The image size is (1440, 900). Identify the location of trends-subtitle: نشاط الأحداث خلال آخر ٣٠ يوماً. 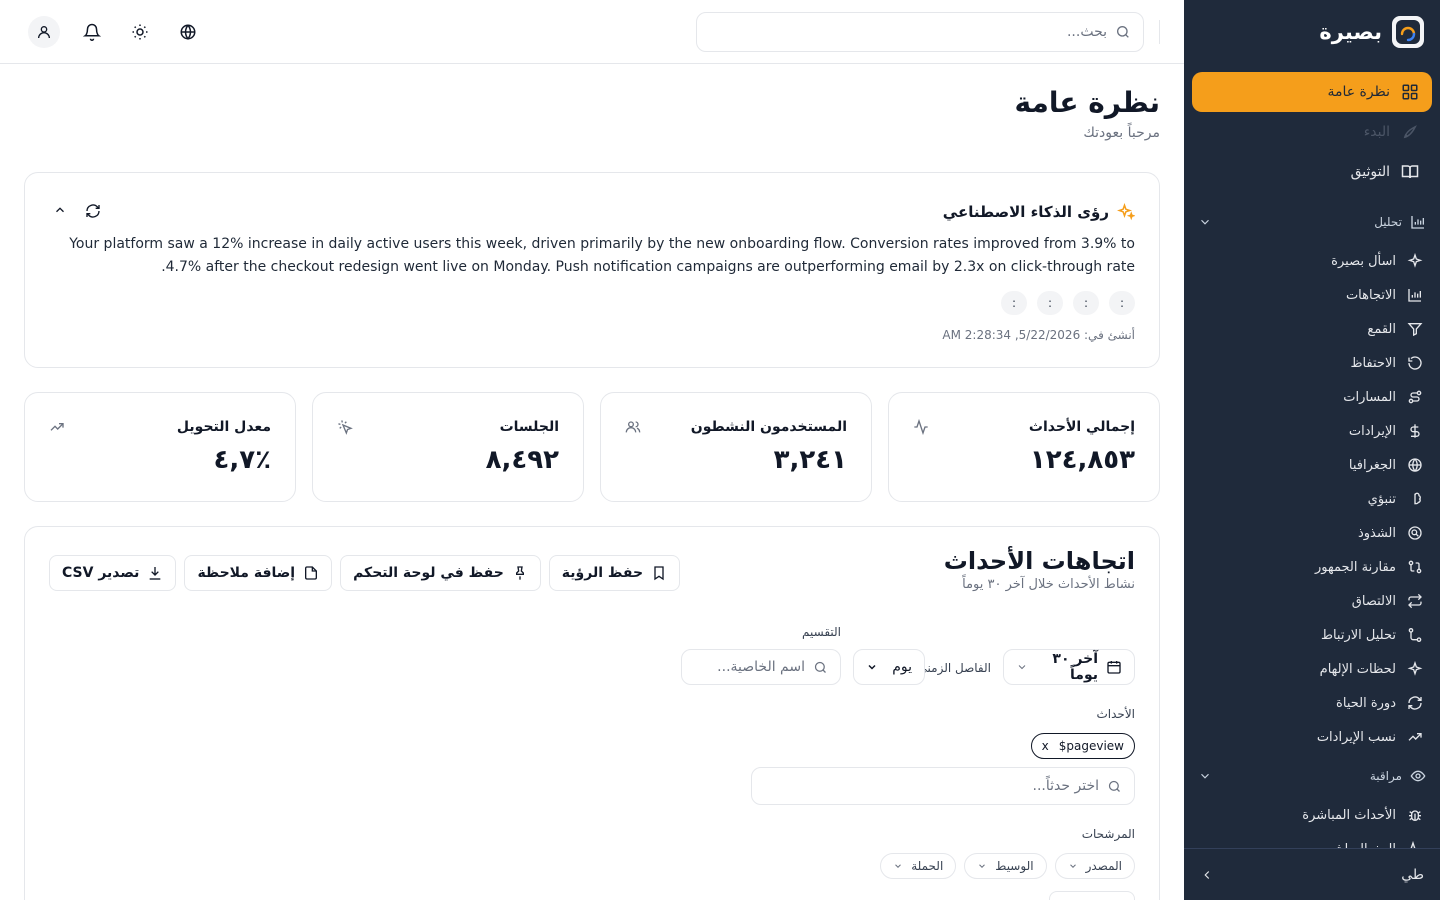
(1048, 584).